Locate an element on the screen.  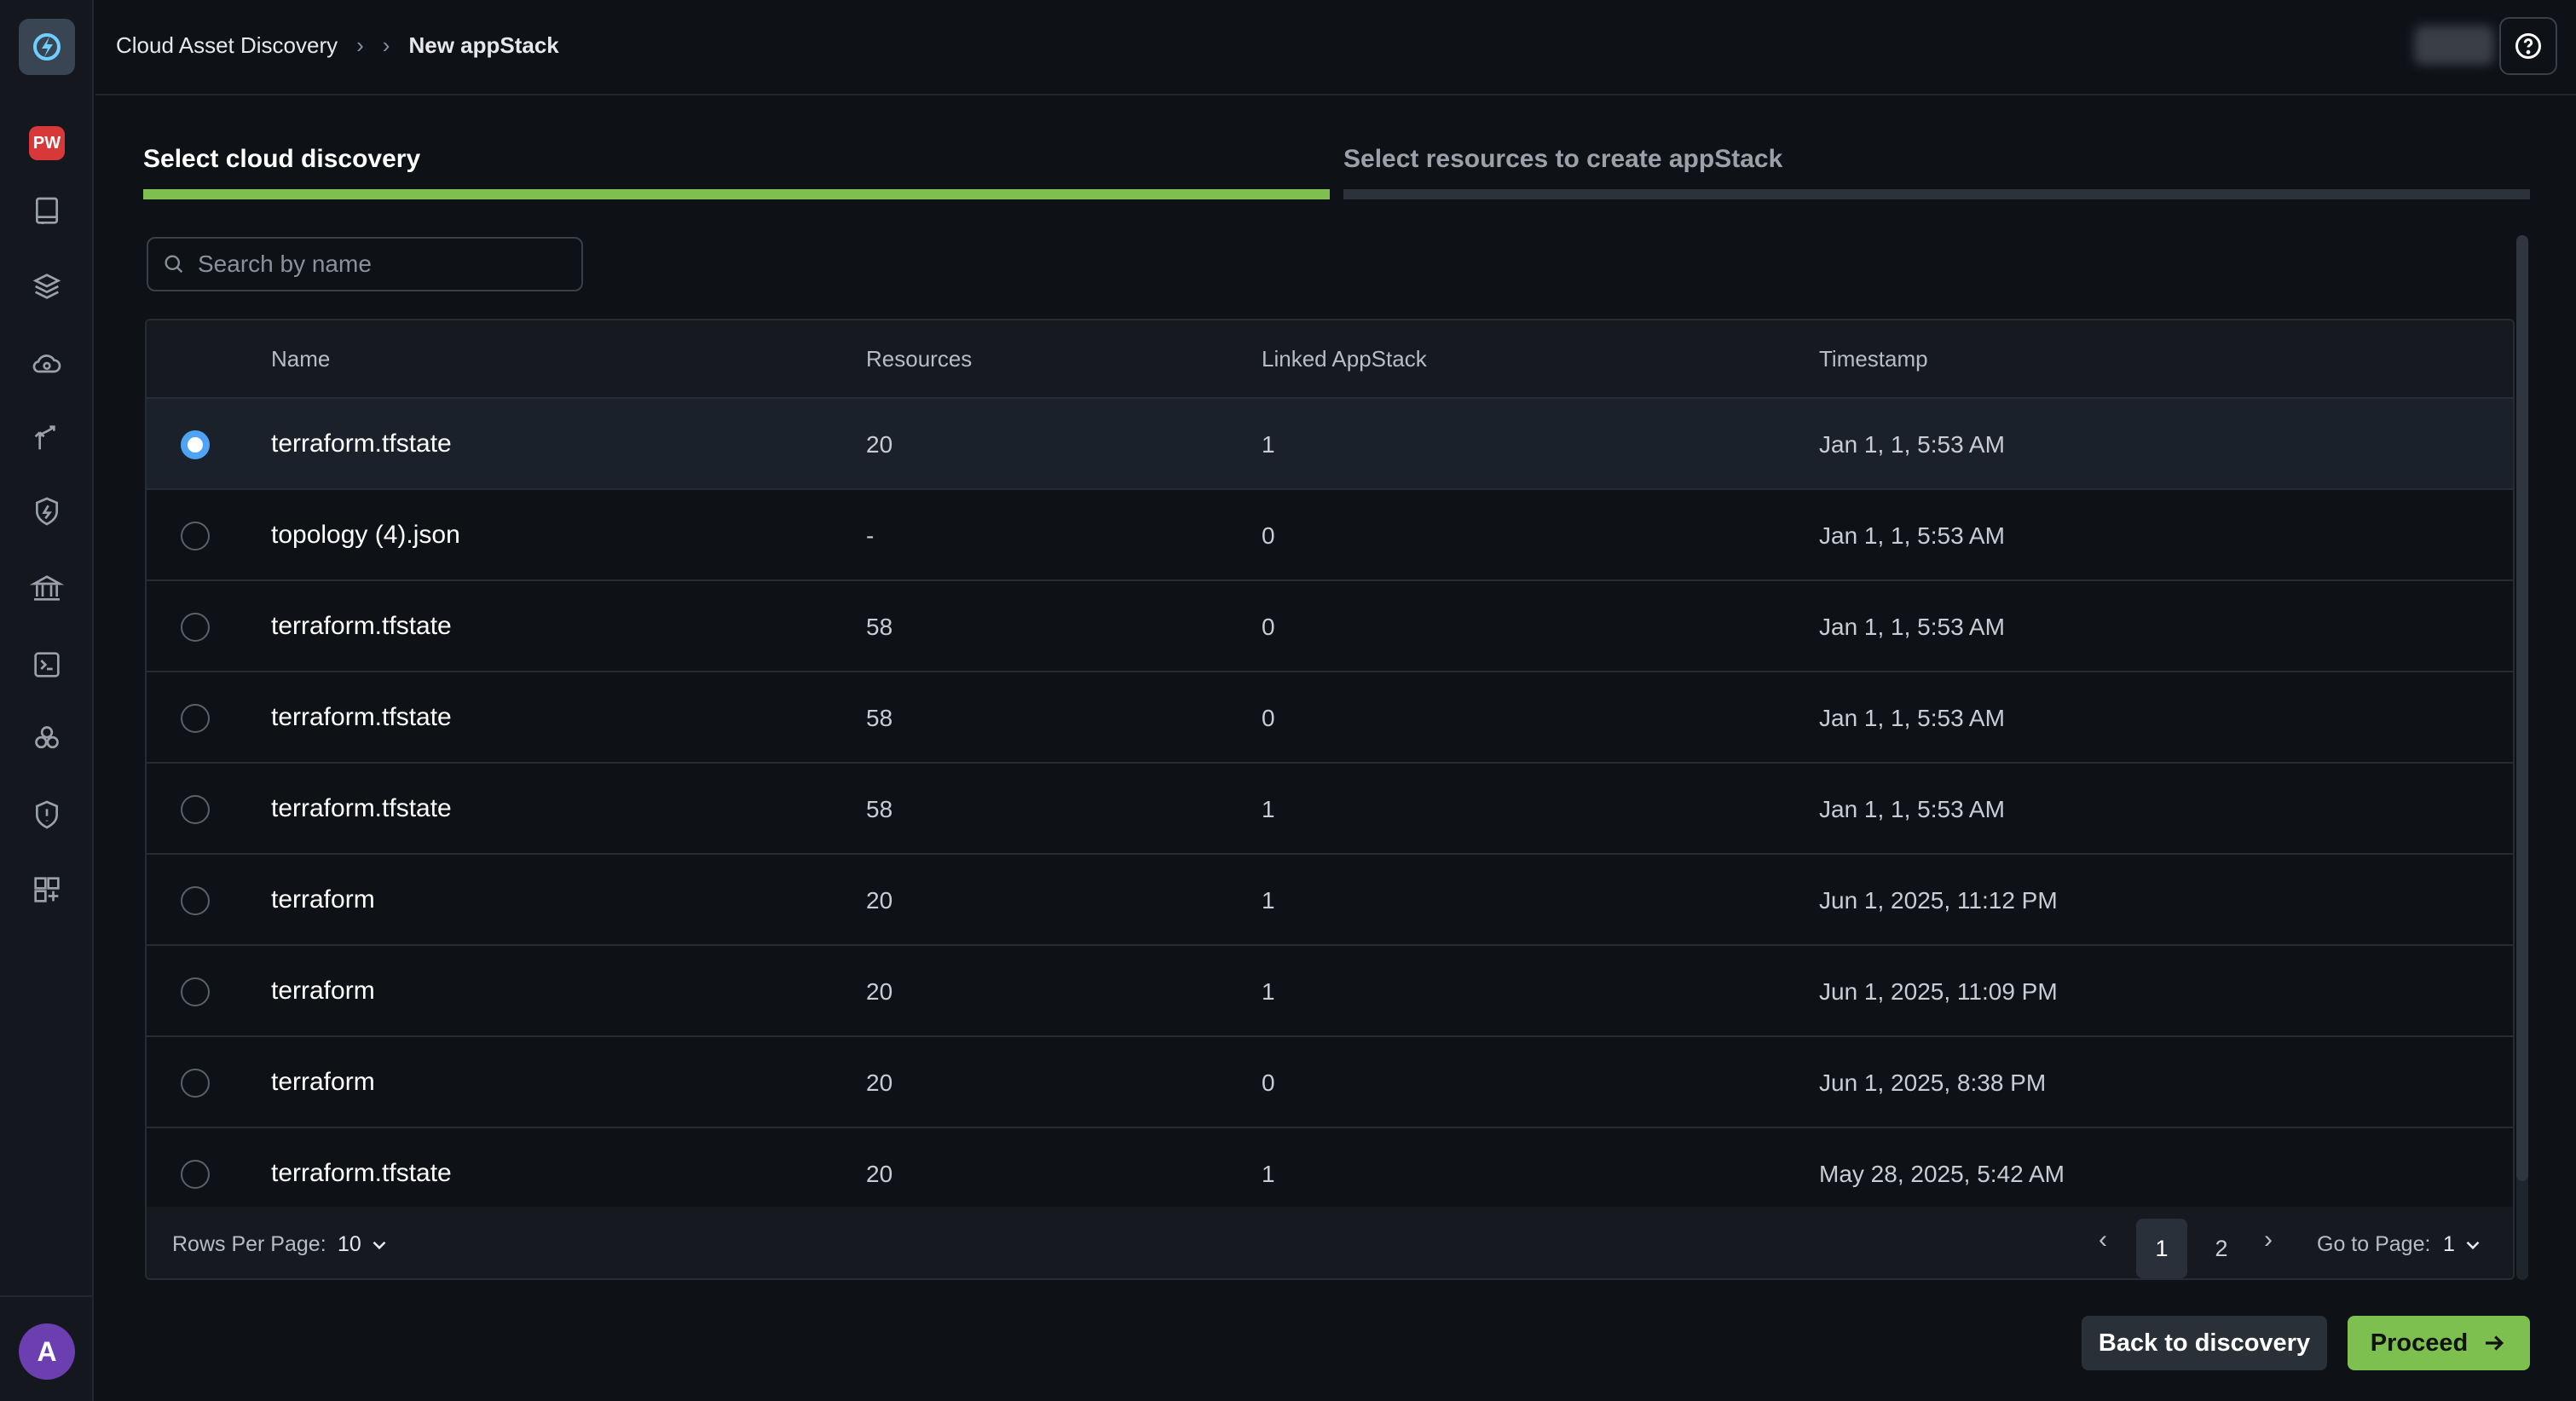
column-header-resources: Resources is located at coordinates (919, 359).